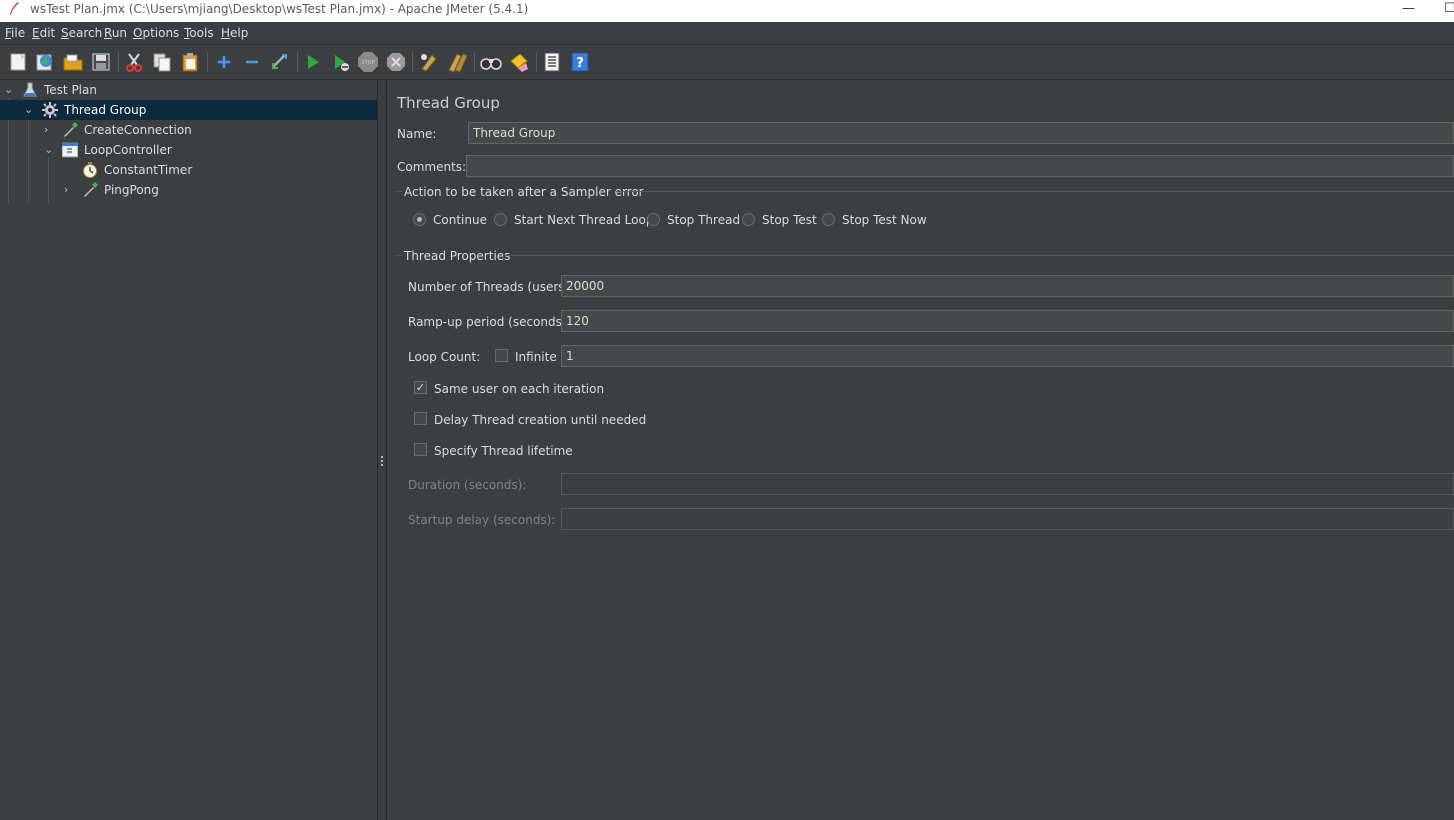 The width and height of the screenshot is (1454, 820). Describe the element at coordinates (489, 322) in the screenshot. I see `rampup-label: Ramp-up period (seconds):` at that location.